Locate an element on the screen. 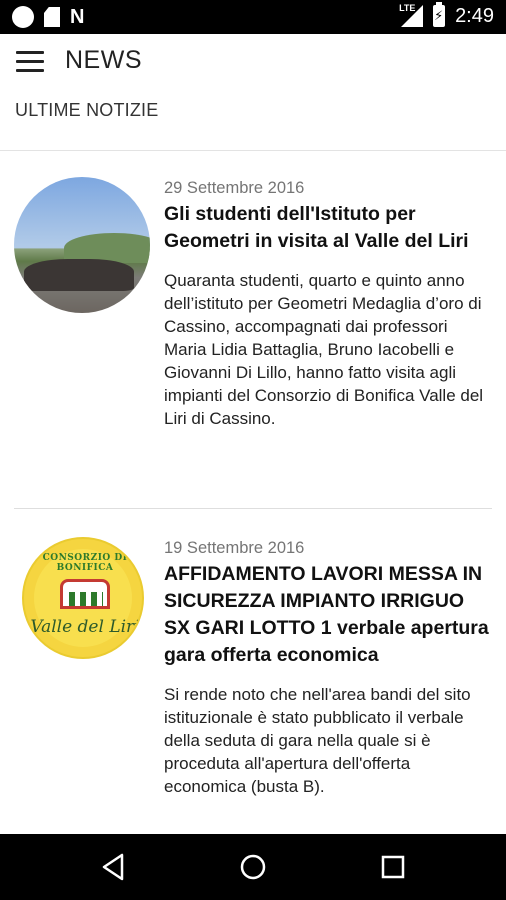 This screenshot has height=900, width=506. recents-icon is located at coordinates (393, 867).